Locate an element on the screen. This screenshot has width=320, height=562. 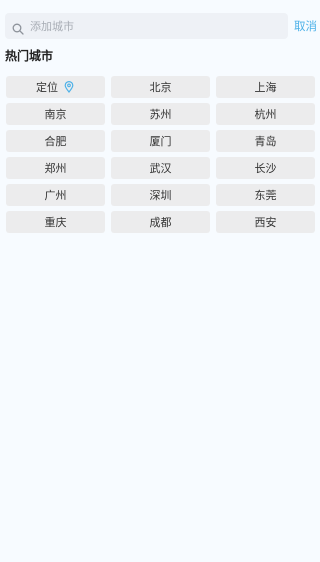
city-button-zhengzhou: 郑州 is located at coordinates (55, 168).